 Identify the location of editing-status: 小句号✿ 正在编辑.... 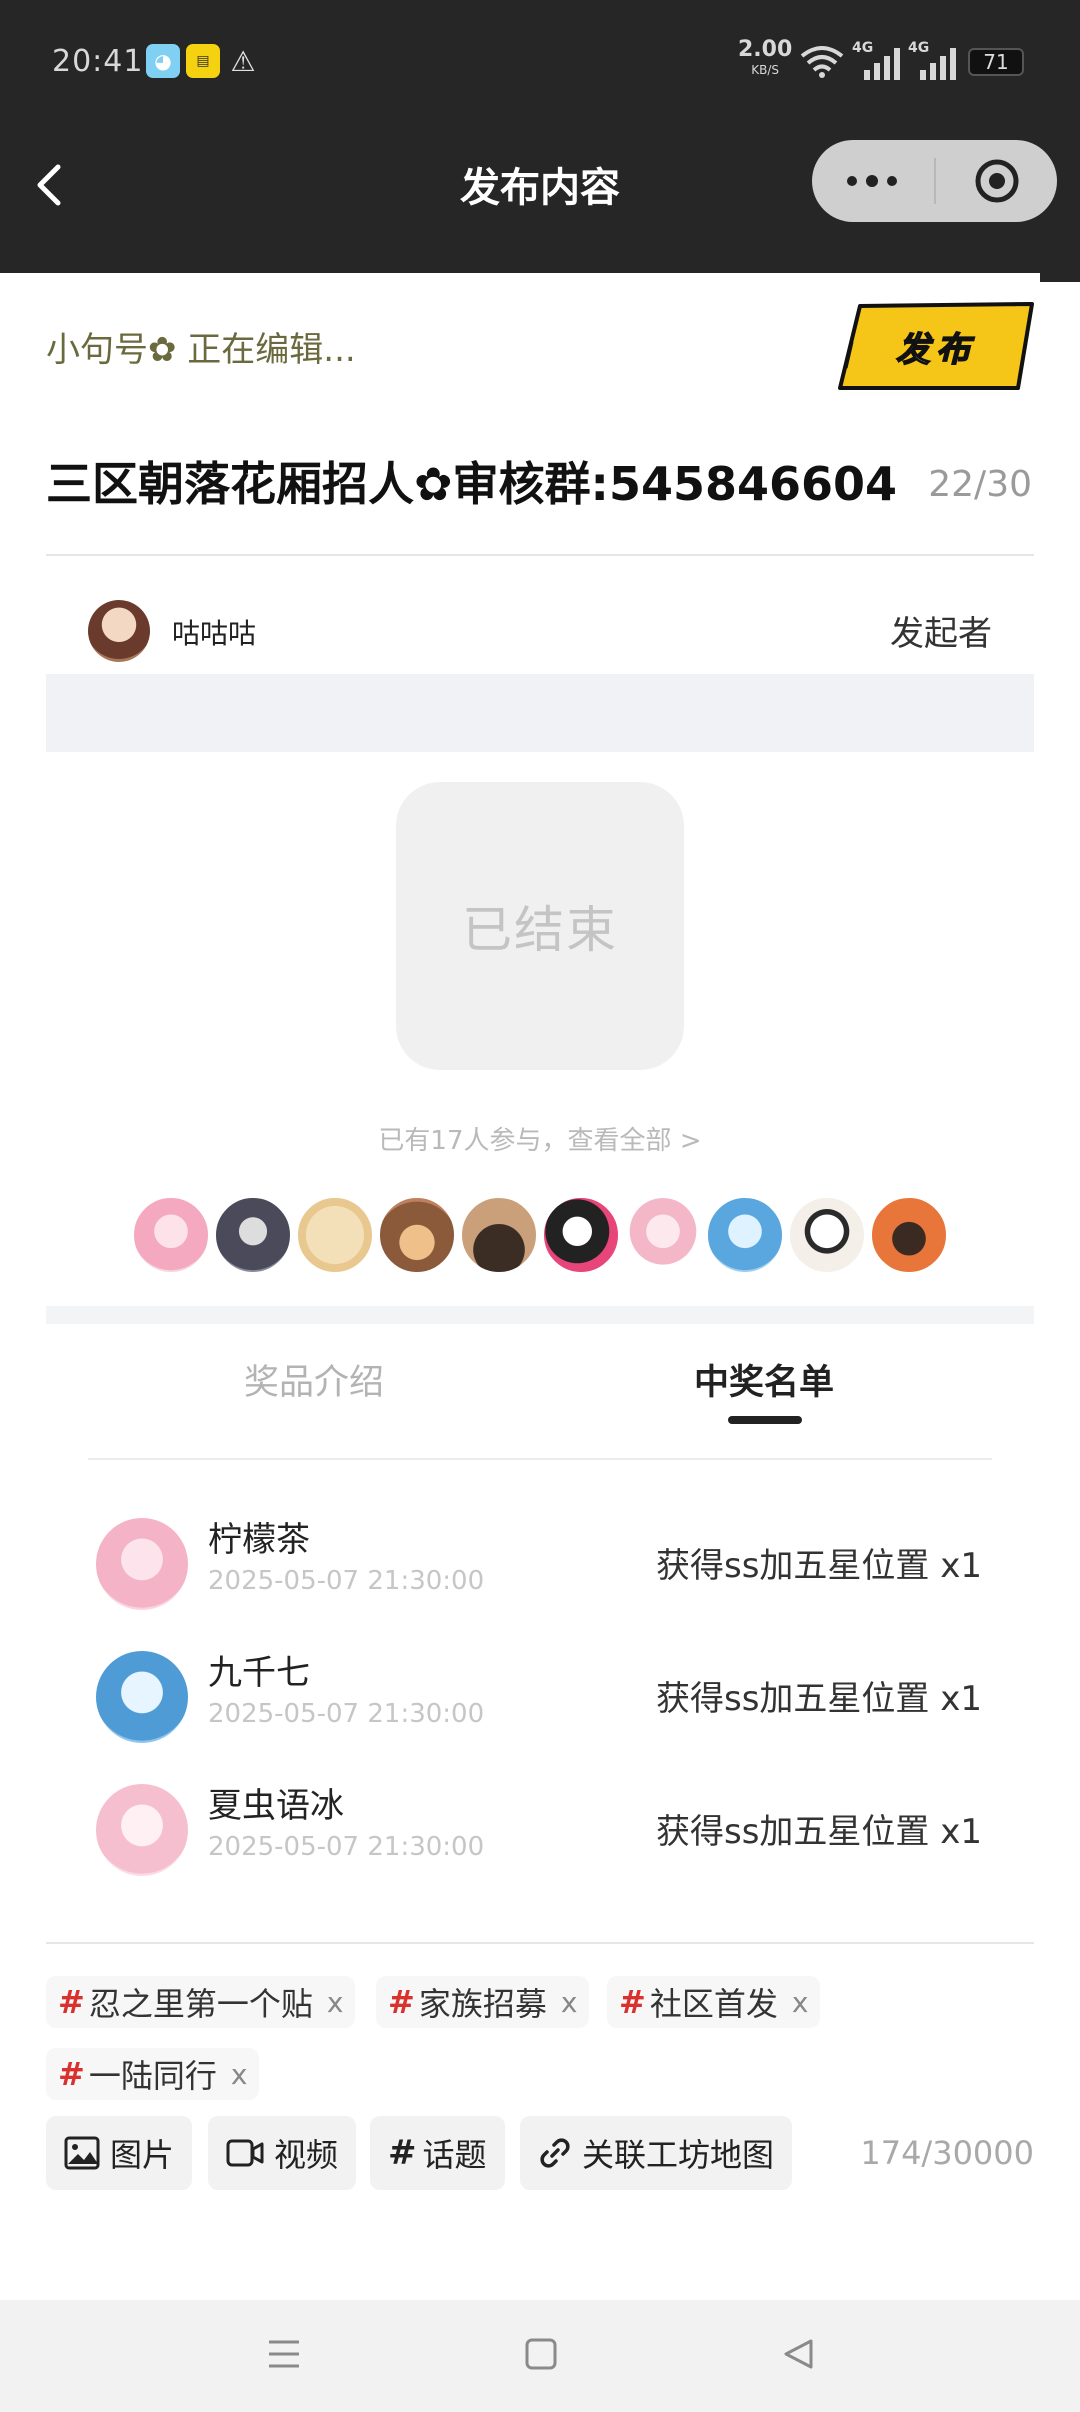
(201, 350).